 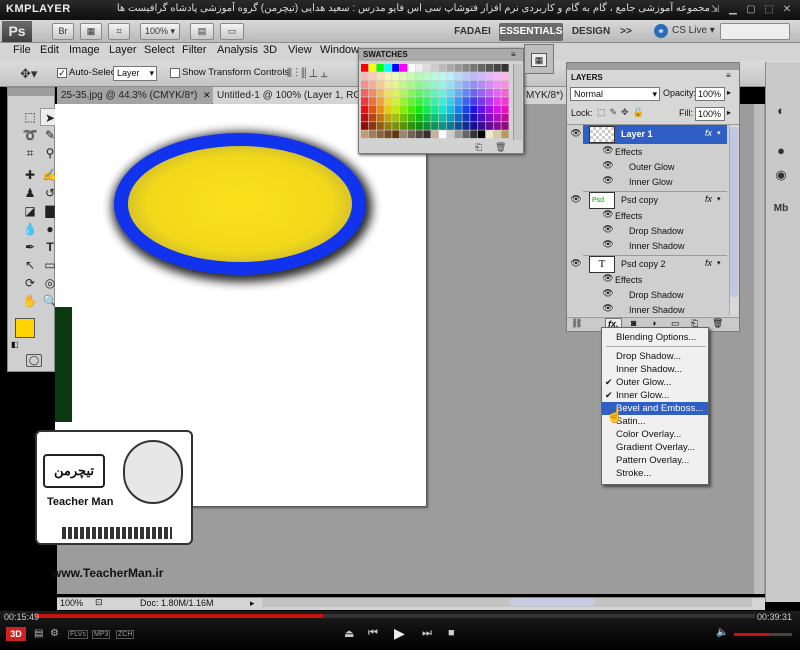 I want to click on hand-tool-icon: ✋, so click(x=30, y=301).